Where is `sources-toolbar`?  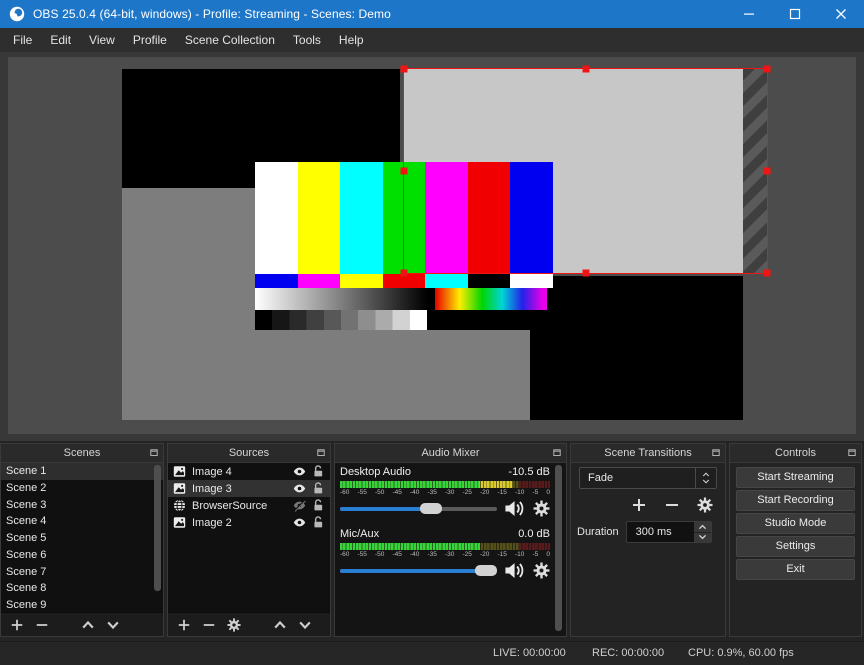 sources-toolbar is located at coordinates (249, 624).